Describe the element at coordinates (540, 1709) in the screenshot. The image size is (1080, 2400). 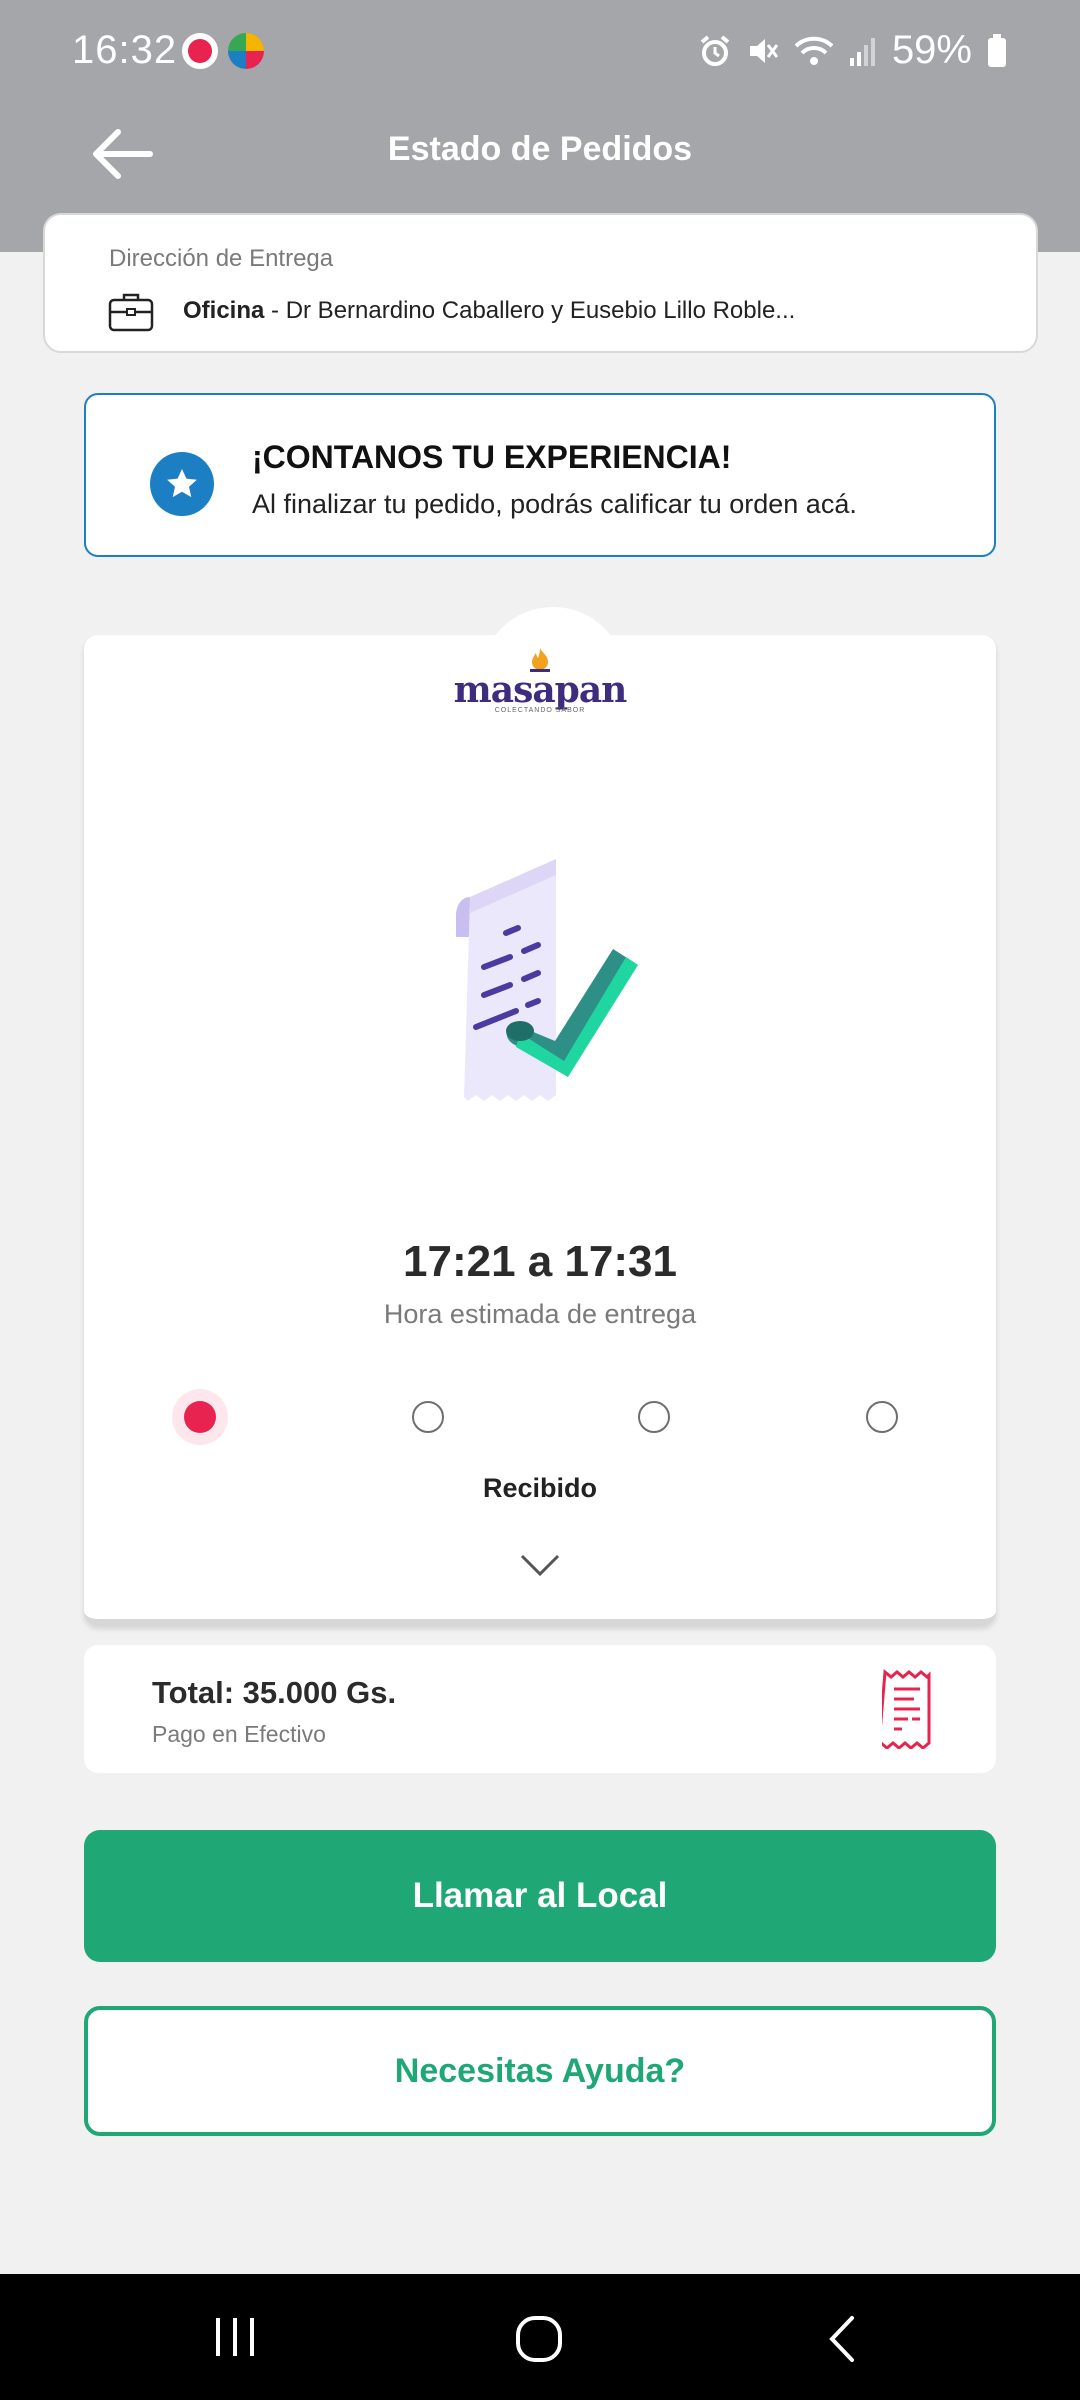
I see `order-total-card: Total: 35.000 Gs. Pago en Efectivo` at that location.